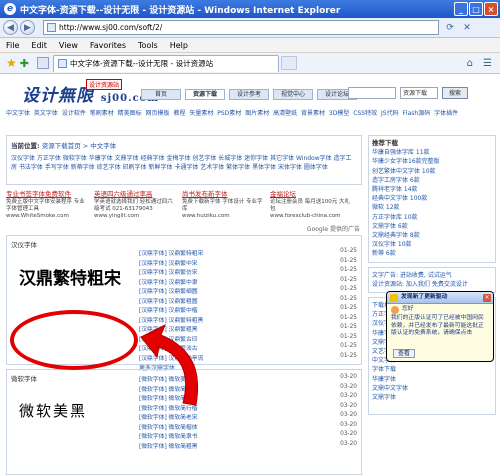  What do you see at coordinates (311, 194) in the screenshot?
I see `ad-title: 金福论坛` at bounding box center [311, 194].